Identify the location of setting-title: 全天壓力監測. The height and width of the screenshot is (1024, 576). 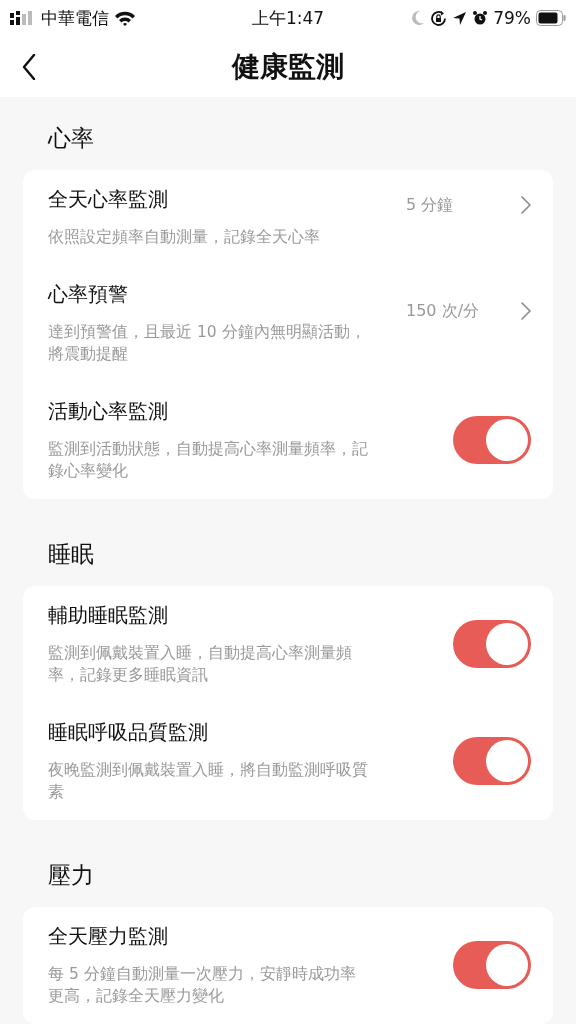
(108, 936).